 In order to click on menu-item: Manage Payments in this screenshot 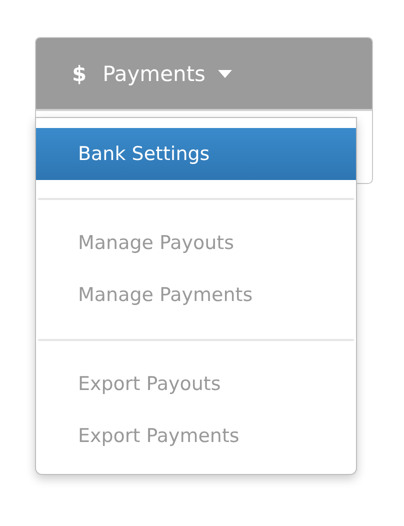, I will do `click(196, 295)`.